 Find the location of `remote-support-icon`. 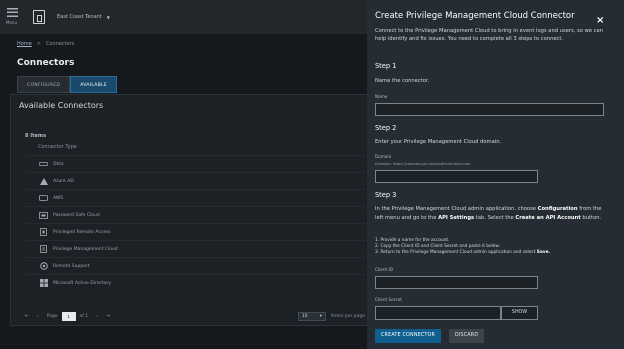

remote-support-icon is located at coordinates (43, 266).